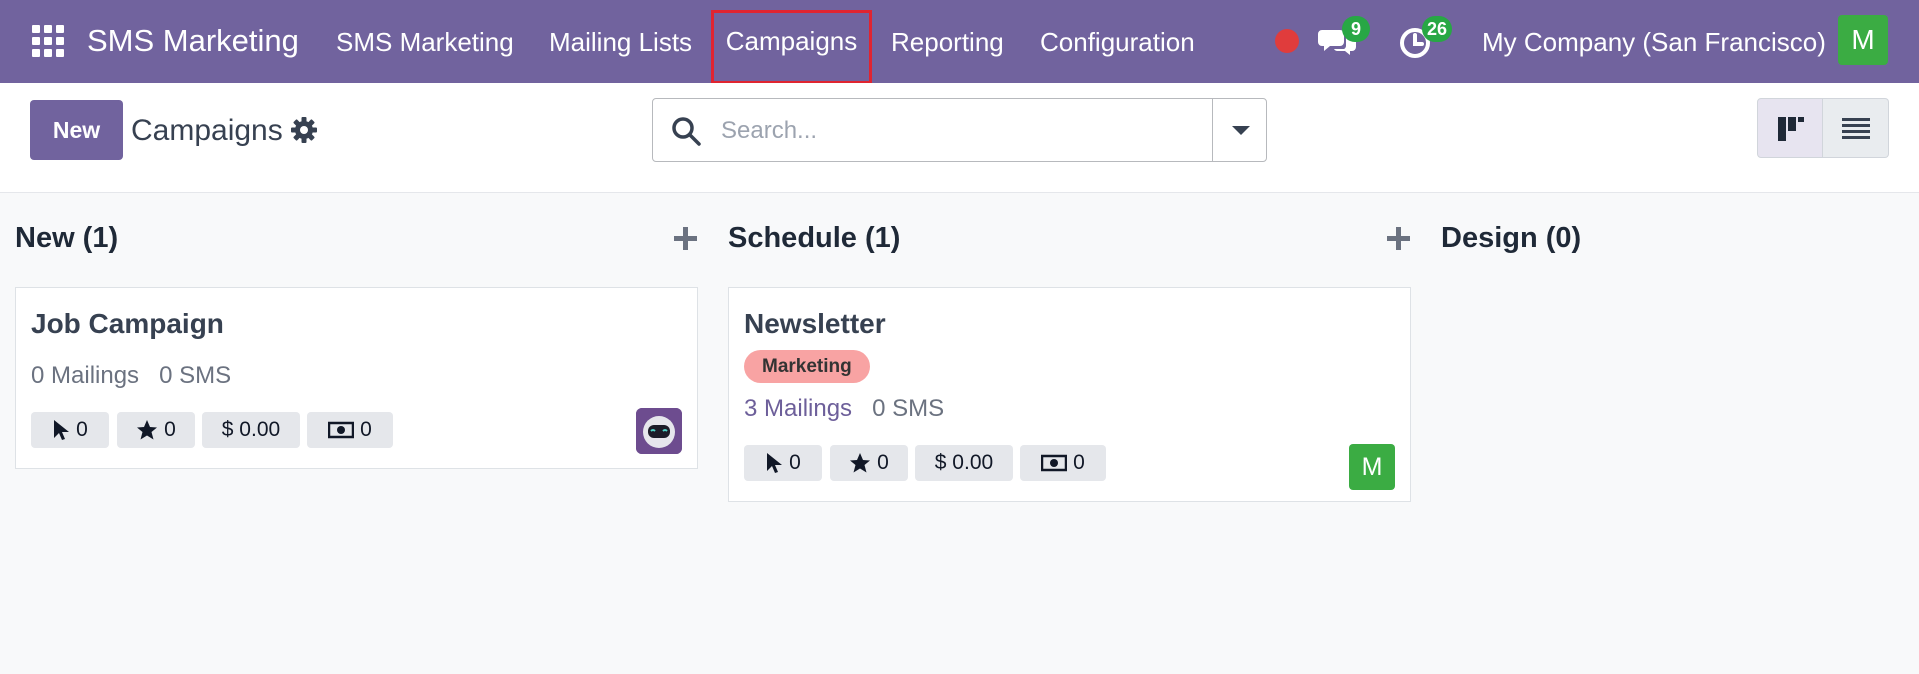 The image size is (1919, 674). I want to click on column-header-design: Design (0), so click(1511, 238).